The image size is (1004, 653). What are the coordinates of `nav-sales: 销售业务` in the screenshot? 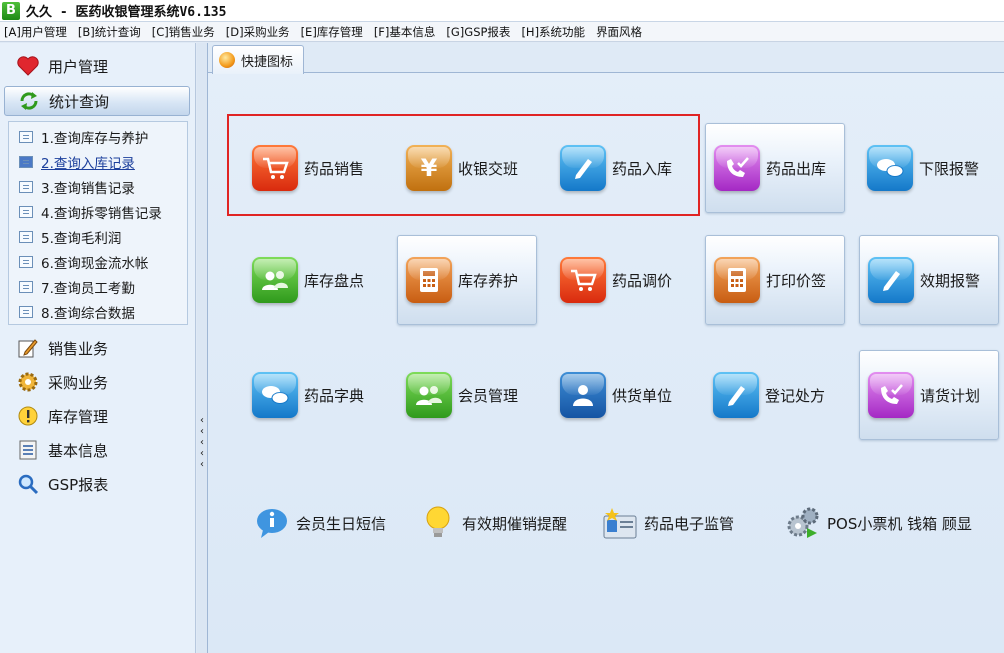 It's located at (97, 348).